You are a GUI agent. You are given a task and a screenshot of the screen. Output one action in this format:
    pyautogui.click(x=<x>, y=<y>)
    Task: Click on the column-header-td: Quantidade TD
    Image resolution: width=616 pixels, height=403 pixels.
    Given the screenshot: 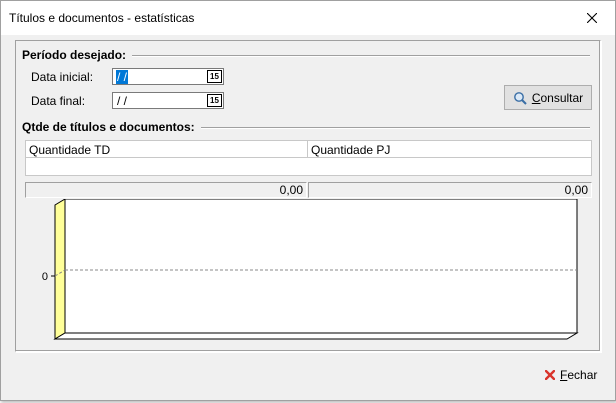 What is the action you would take?
    pyautogui.click(x=70, y=150)
    